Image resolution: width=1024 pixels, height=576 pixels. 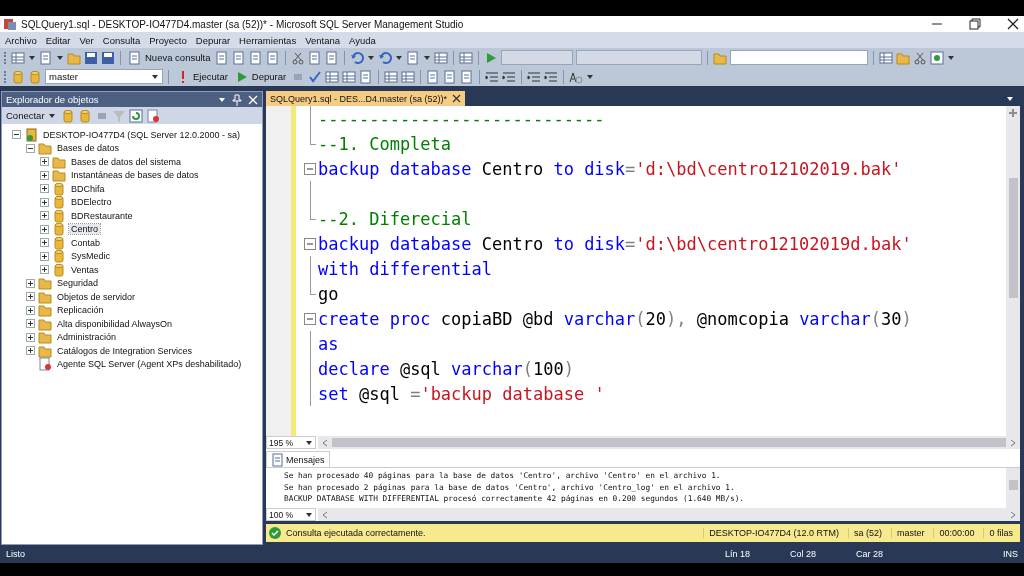 What do you see at coordinates (802, 554) in the screenshot?
I see `status-text: Col 28` at bounding box center [802, 554].